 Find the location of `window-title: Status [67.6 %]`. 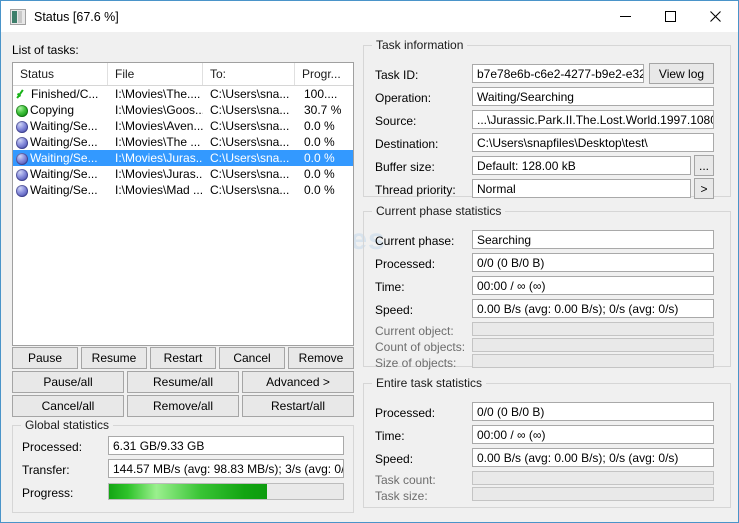

window-title: Status [67.6 %] is located at coordinates (76, 16).